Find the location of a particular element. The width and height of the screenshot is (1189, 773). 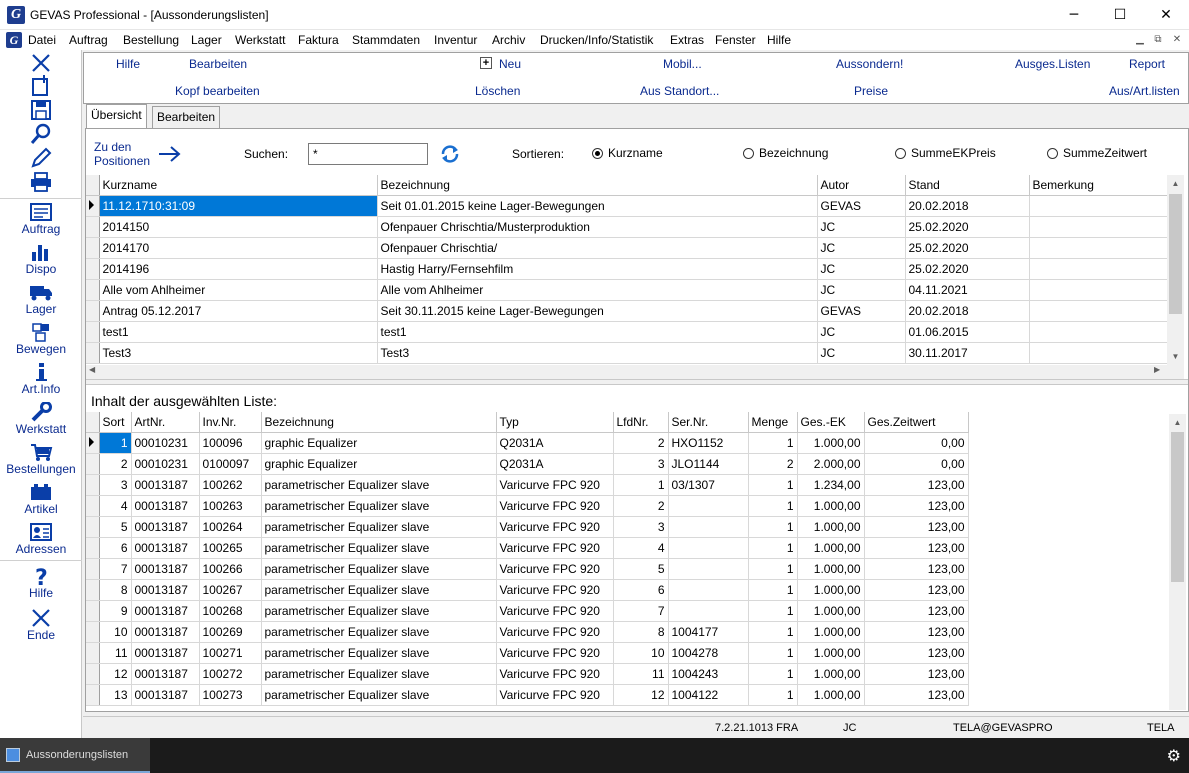

mdi-restore-icon: ⧉ is located at coordinates (1158, 40).